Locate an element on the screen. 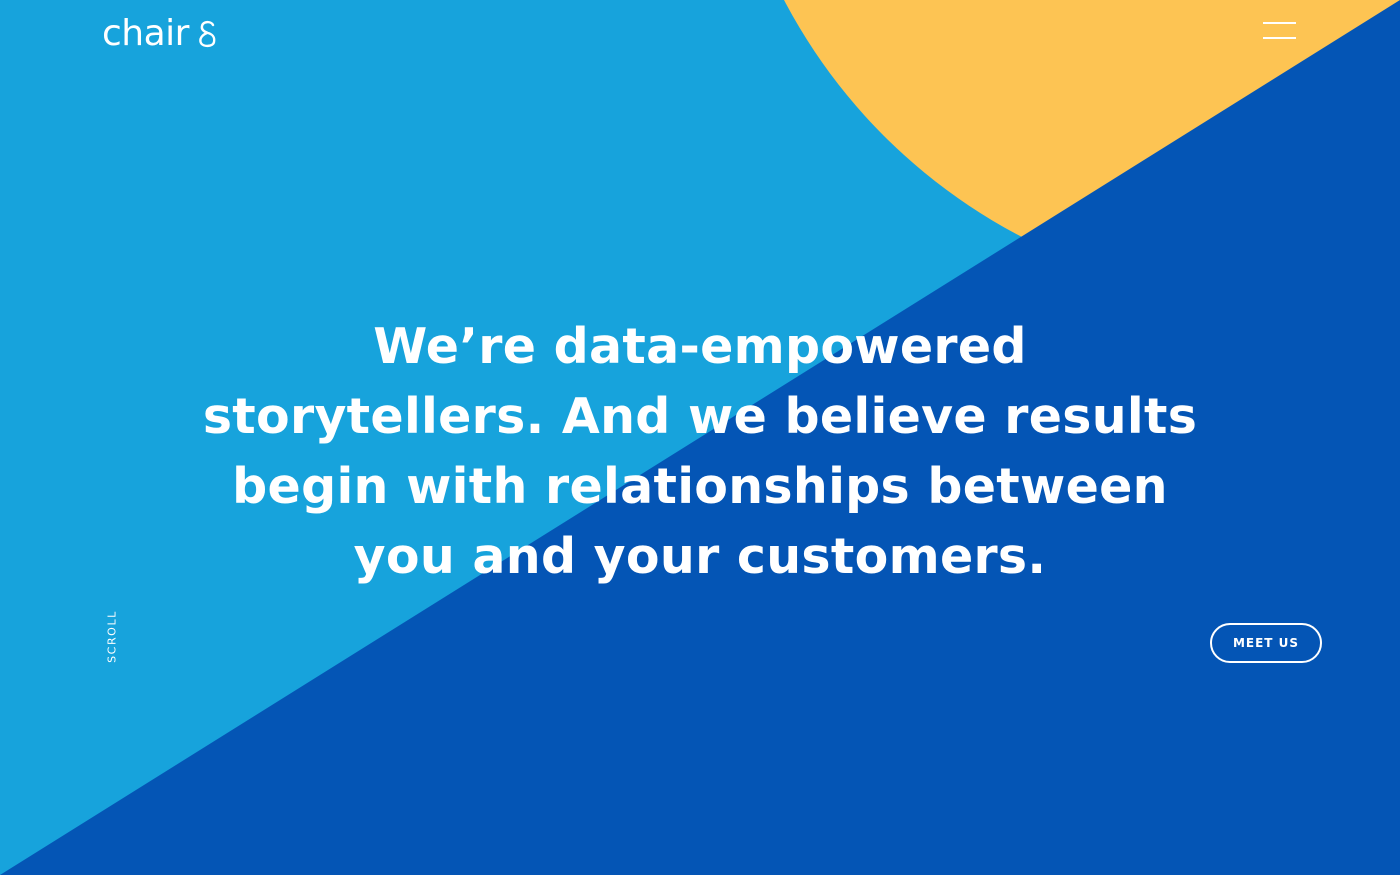 Image resolution: width=1400 pixels, height=875 pixels. meet-us-button: MEET US is located at coordinates (1266, 643).